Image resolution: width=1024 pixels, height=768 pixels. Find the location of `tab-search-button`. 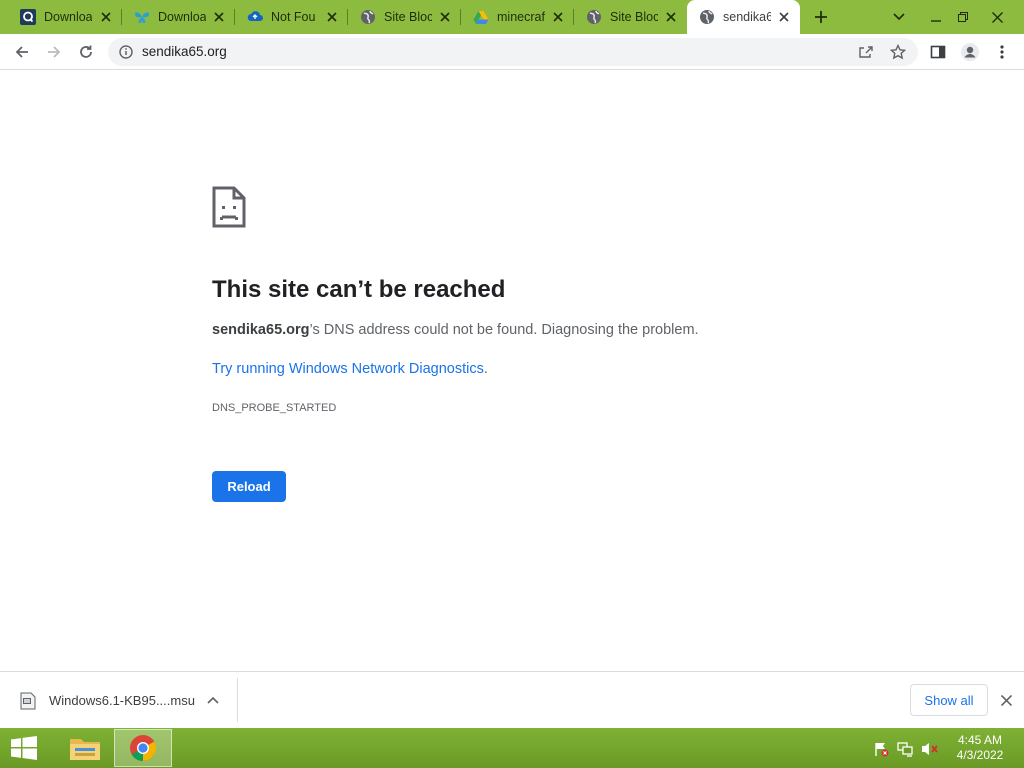

tab-search-button is located at coordinates (899, 17).